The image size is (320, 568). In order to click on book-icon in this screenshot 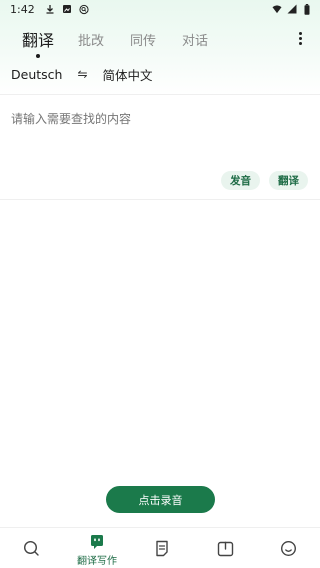, I will do `click(225, 549)`.